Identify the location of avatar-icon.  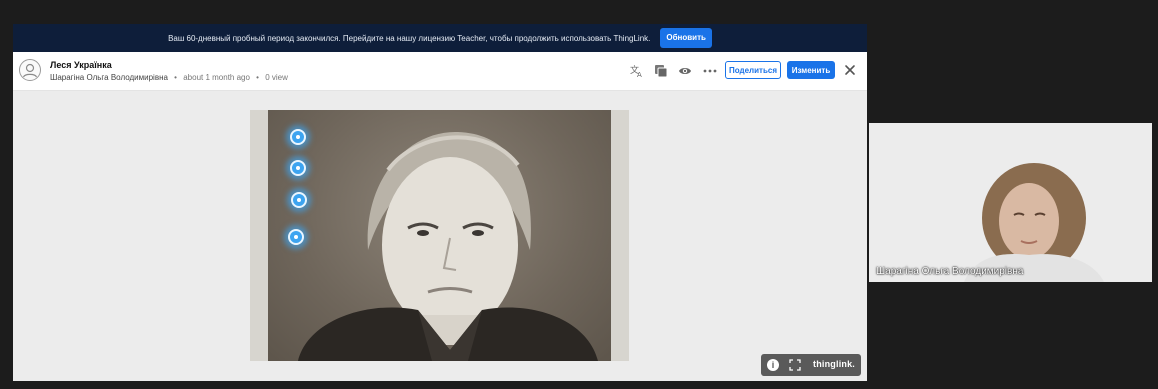
(30, 70).